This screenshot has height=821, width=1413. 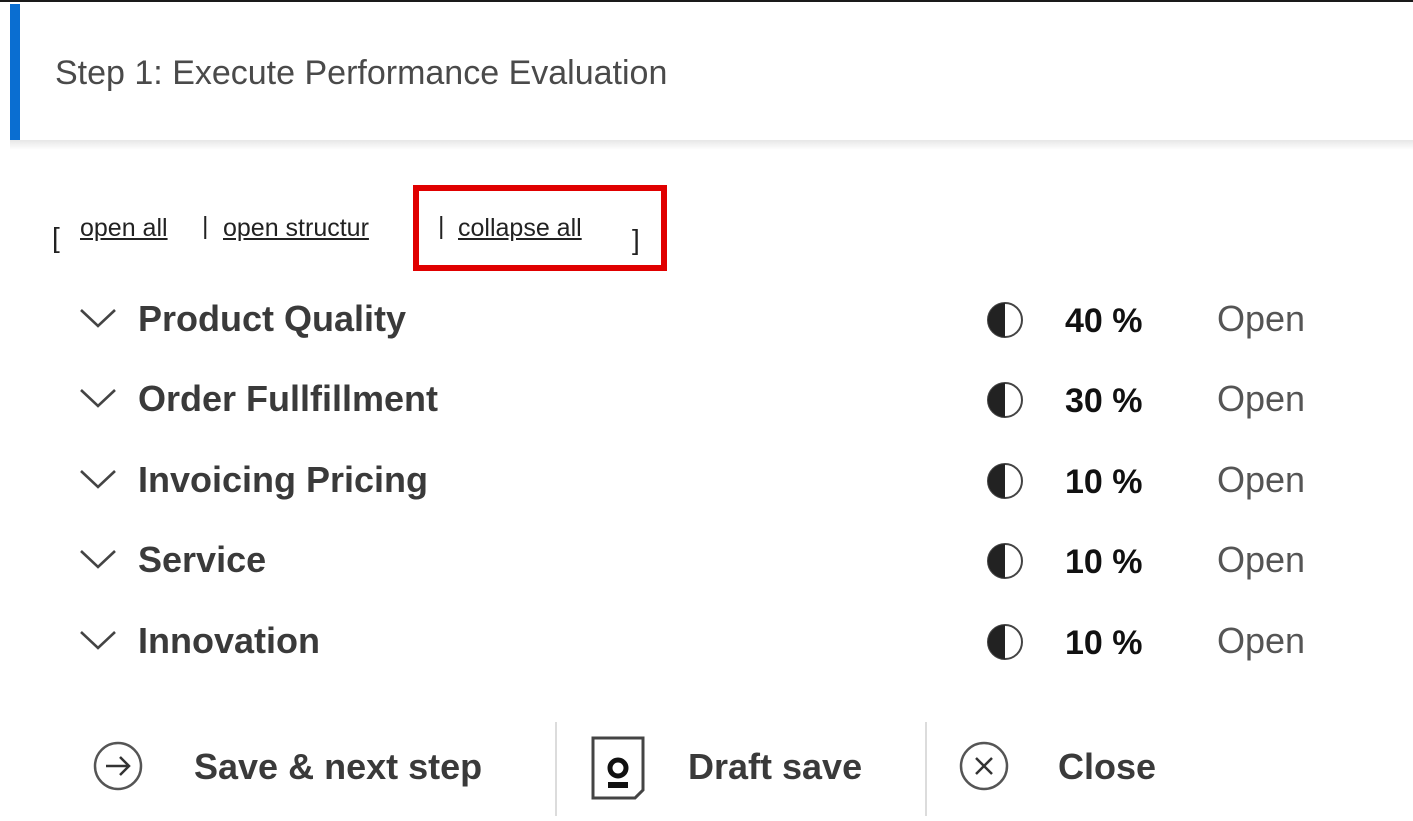 What do you see at coordinates (700, 322) in the screenshot?
I see `criteria-row: Product Quality 40 % Open` at bounding box center [700, 322].